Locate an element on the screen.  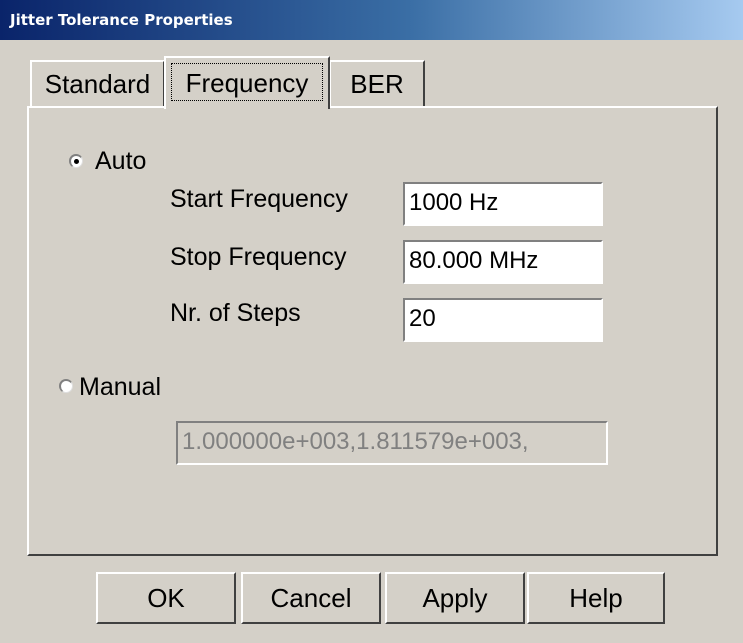
tab-frequency-label: Frequency is located at coordinates (247, 83).